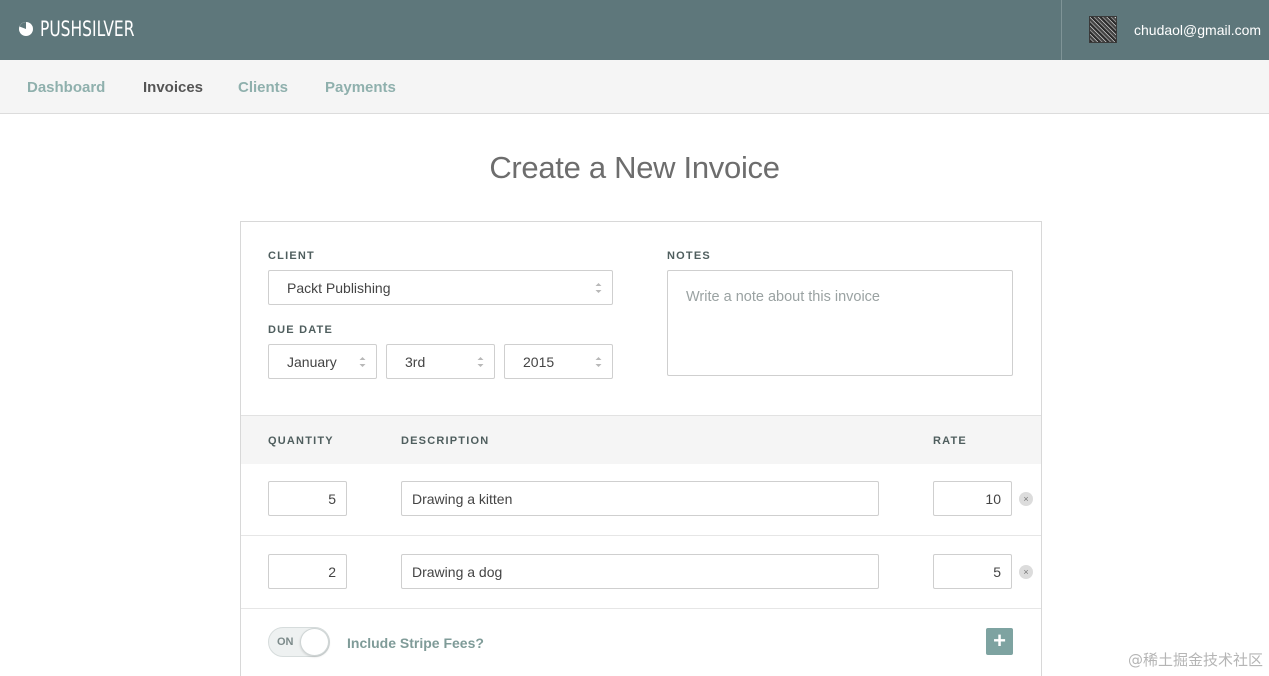  What do you see at coordinates (415, 643) in the screenshot?
I see `stripe-fees-label: Include Stripe Fees?` at bounding box center [415, 643].